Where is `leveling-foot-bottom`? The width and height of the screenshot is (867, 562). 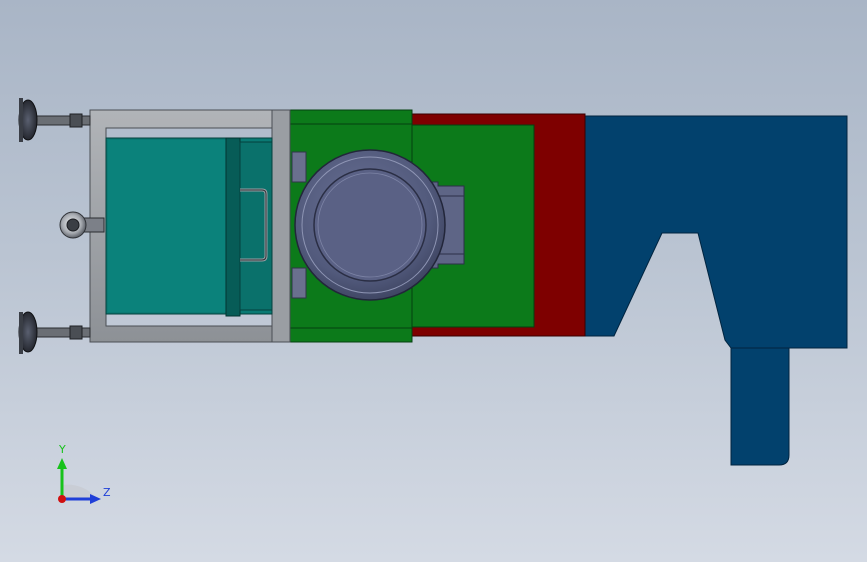 leveling-foot-bottom is located at coordinates (54, 332).